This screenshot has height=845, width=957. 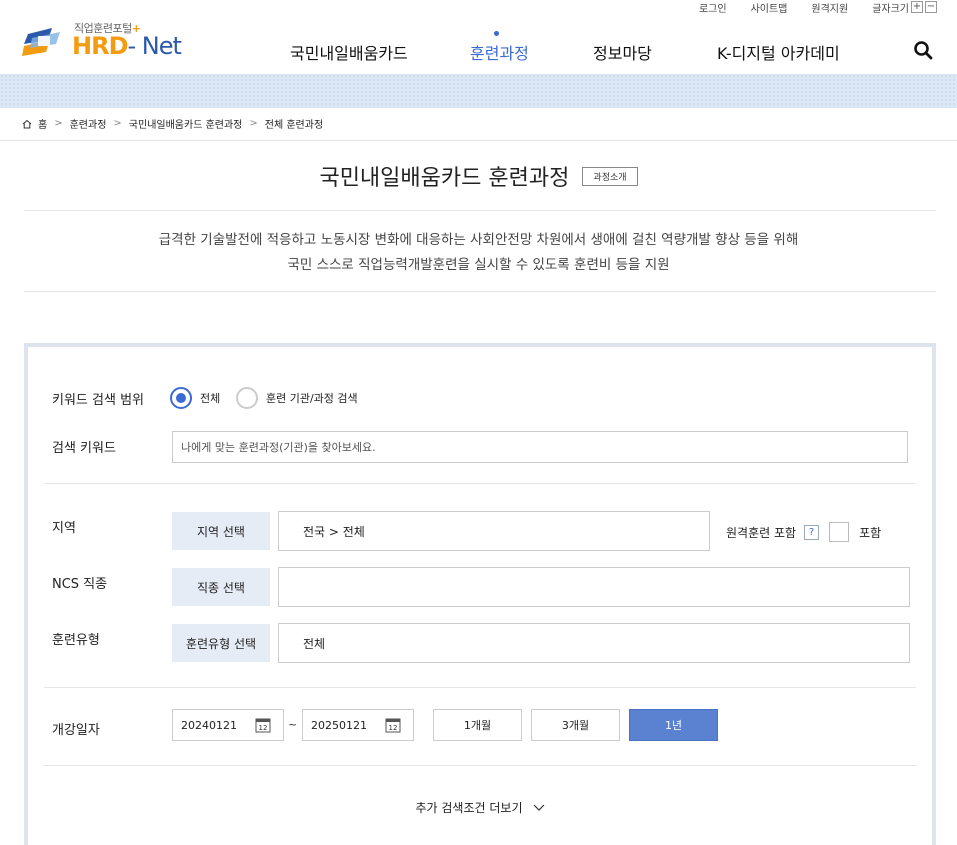 What do you see at coordinates (42, 123) in the screenshot?
I see `breadcrumb-home: 홈` at bounding box center [42, 123].